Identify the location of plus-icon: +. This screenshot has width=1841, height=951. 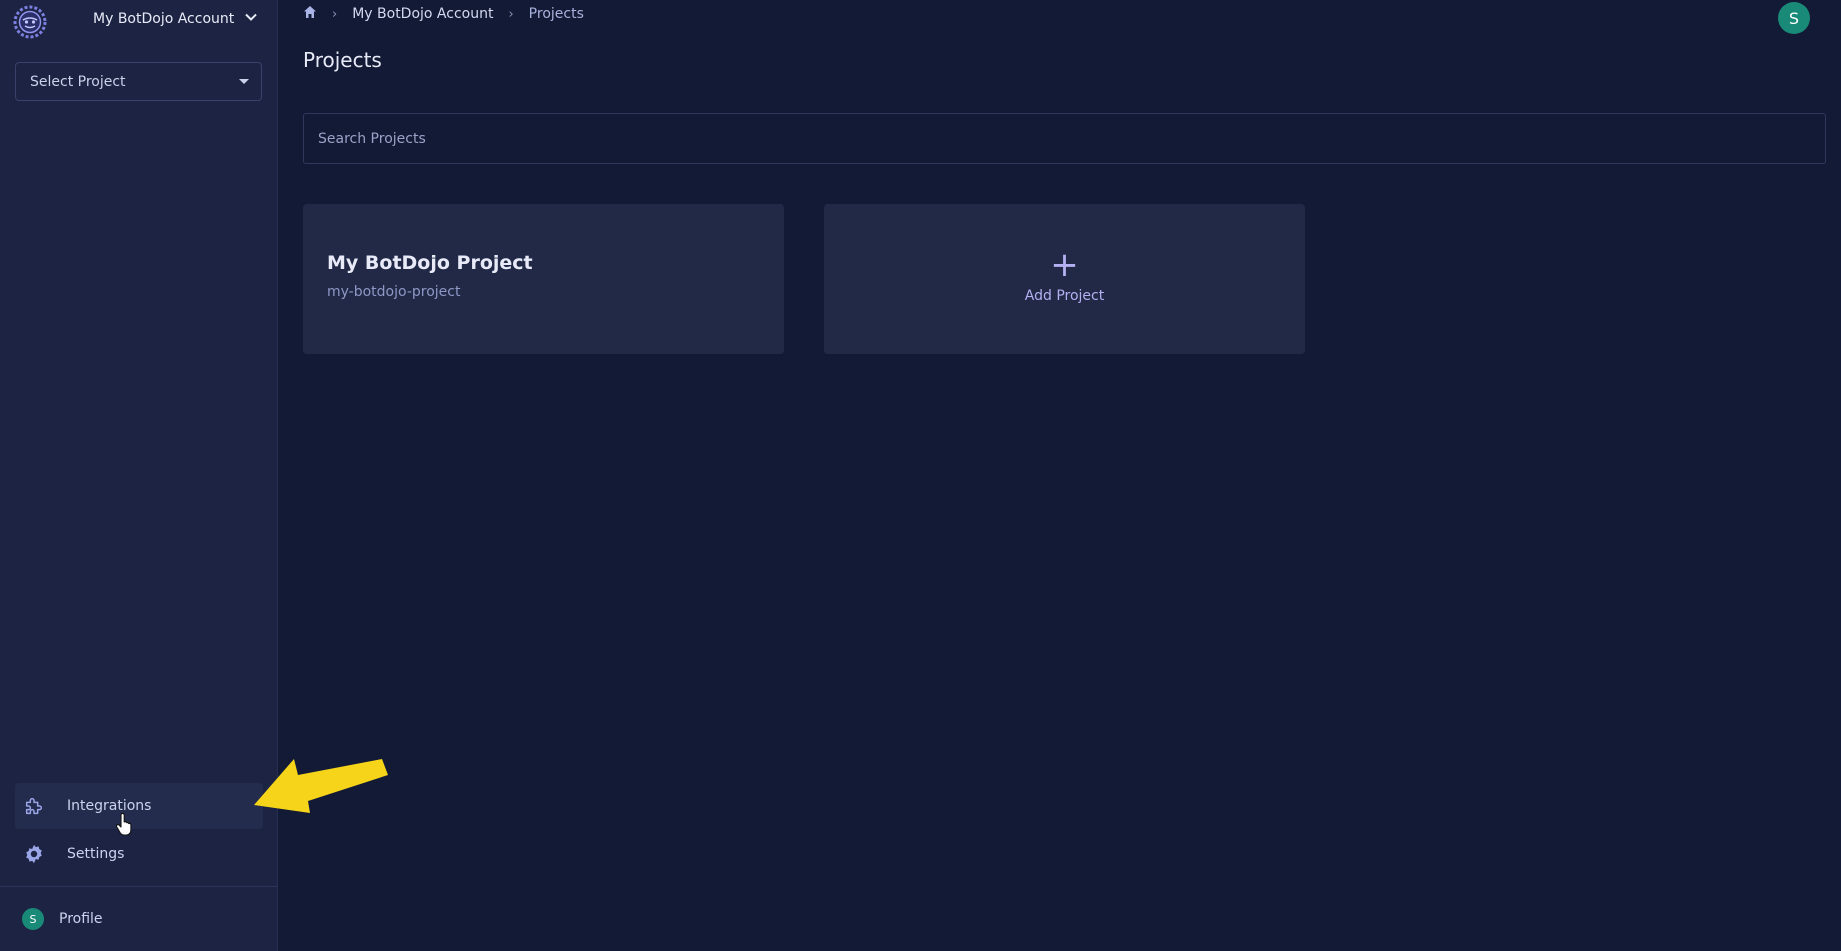
(1064, 265).